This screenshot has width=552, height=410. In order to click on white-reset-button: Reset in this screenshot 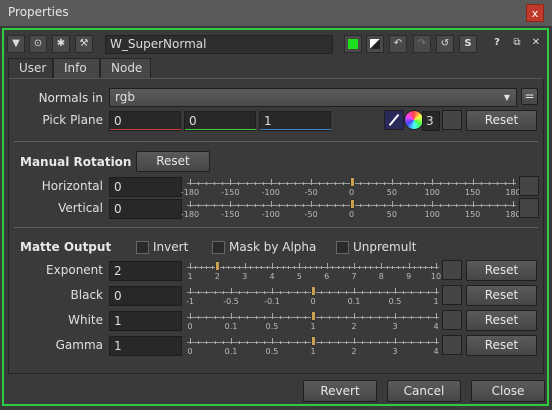, I will do `click(501, 320)`.